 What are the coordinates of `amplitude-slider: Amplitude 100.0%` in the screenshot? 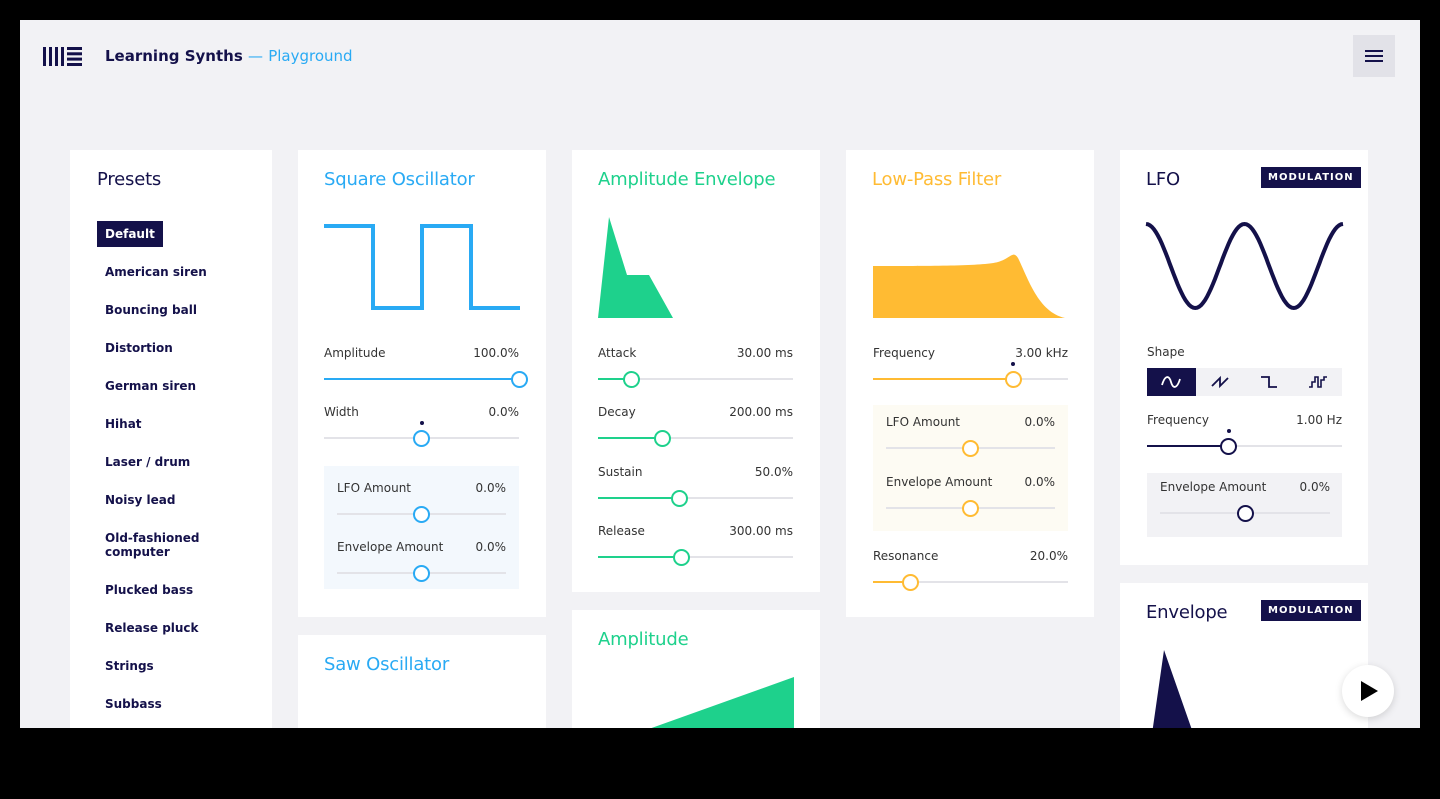 It's located at (426, 367).